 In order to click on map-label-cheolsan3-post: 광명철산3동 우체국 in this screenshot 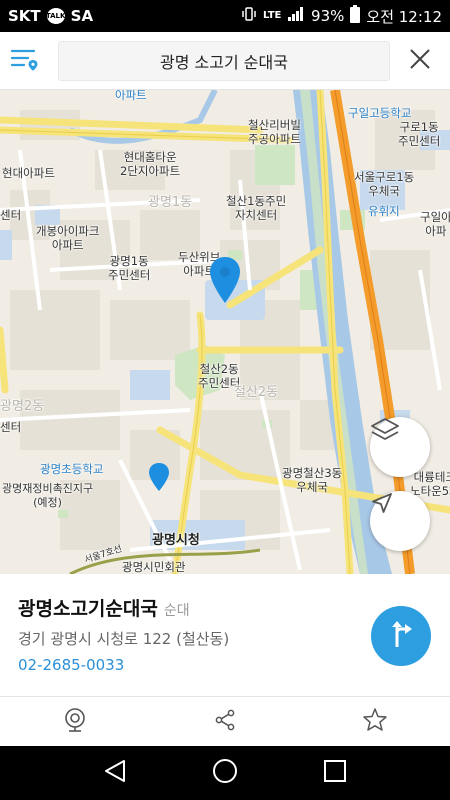, I will do `click(312, 480)`.